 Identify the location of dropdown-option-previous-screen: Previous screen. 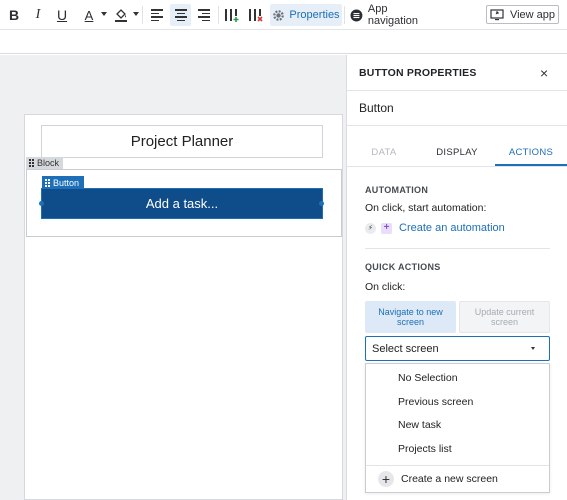
(435, 402).